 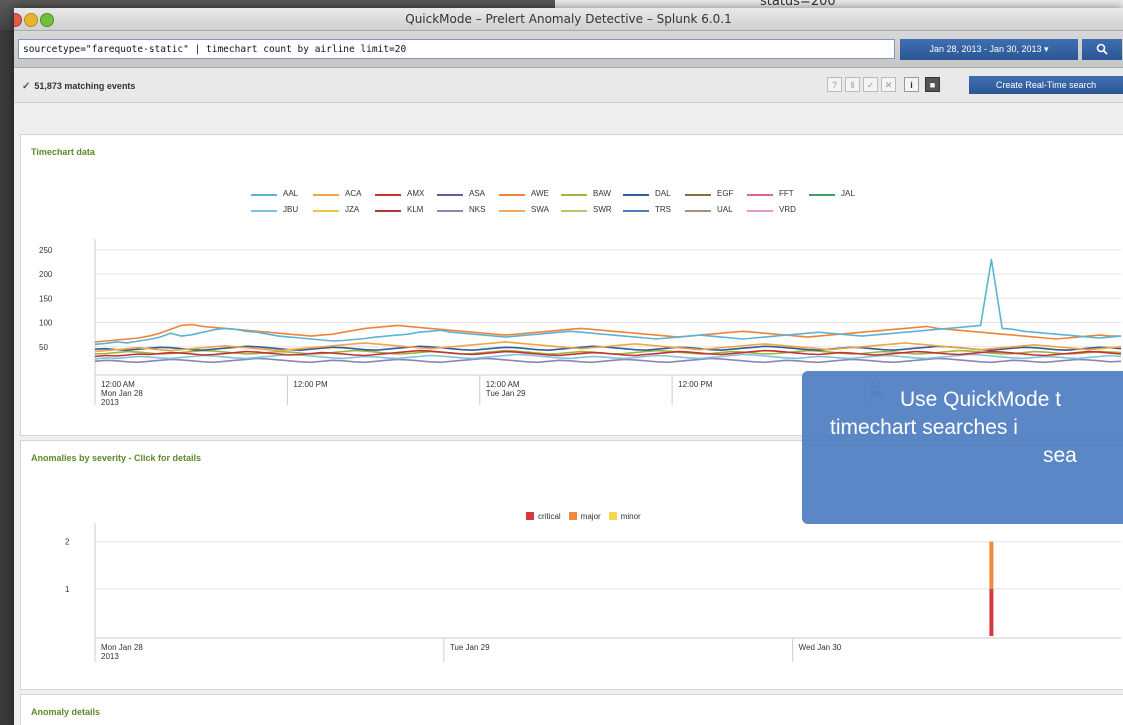 What do you see at coordinates (716, 212) in the screenshot?
I see `legend-item-ual: UAL` at bounding box center [716, 212].